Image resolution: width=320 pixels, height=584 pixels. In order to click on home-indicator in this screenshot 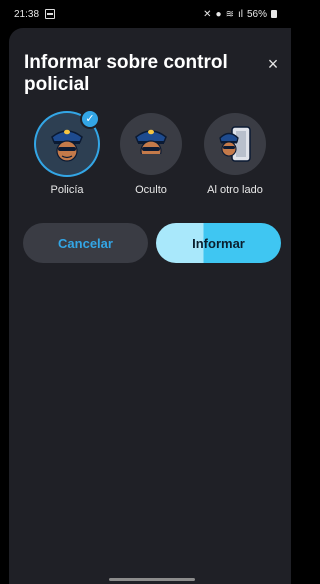, I will do `click(152, 579)`.